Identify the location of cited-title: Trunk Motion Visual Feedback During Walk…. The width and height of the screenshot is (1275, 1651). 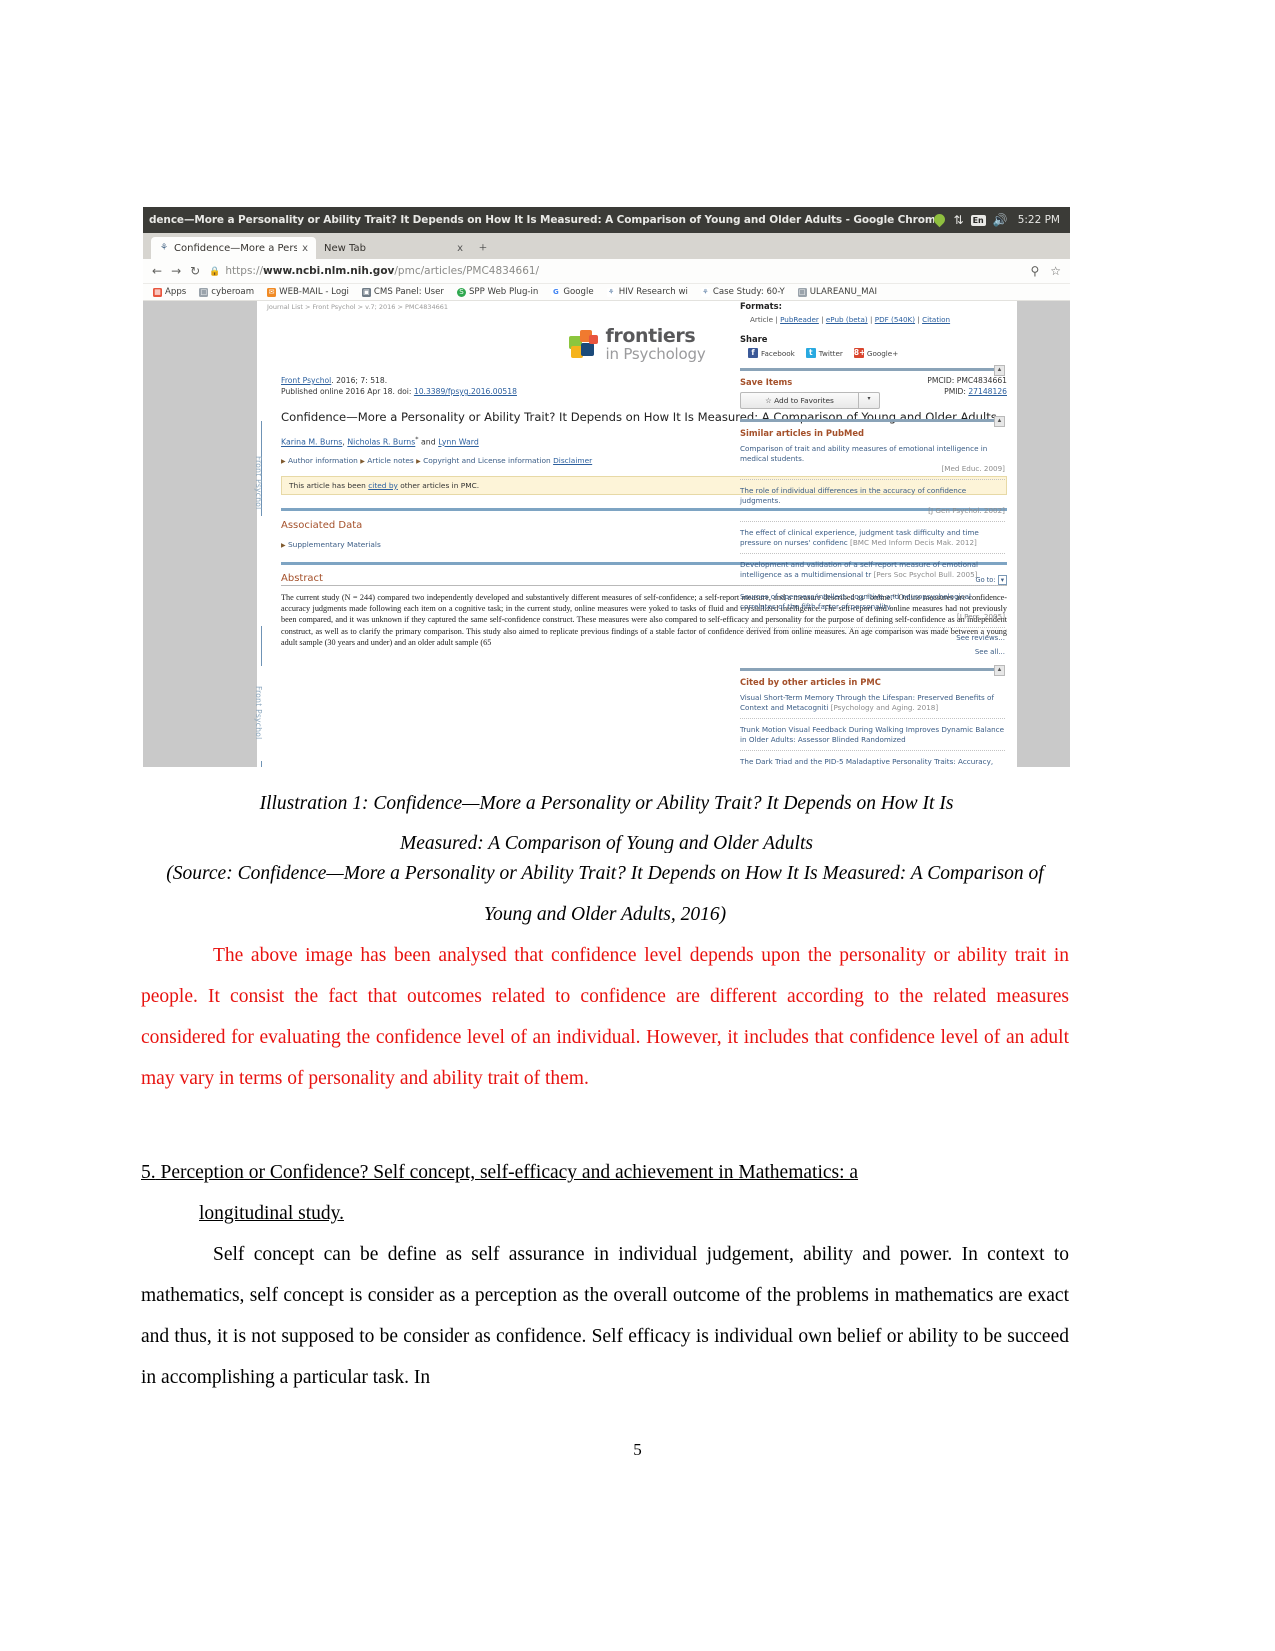
(872, 734).